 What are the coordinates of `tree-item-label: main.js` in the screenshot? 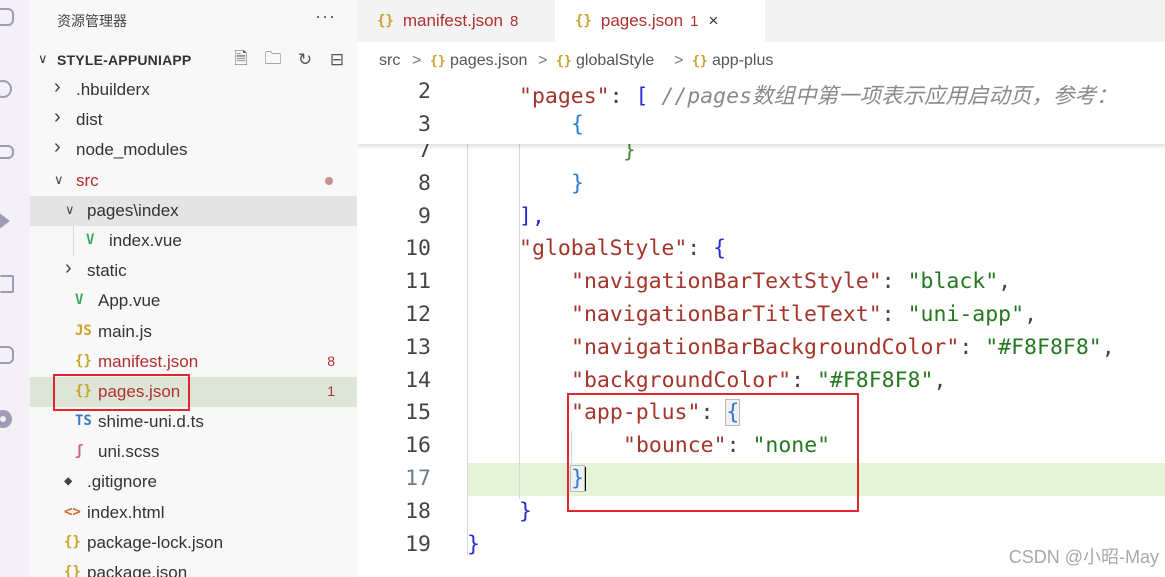 It's located at (125, 331).